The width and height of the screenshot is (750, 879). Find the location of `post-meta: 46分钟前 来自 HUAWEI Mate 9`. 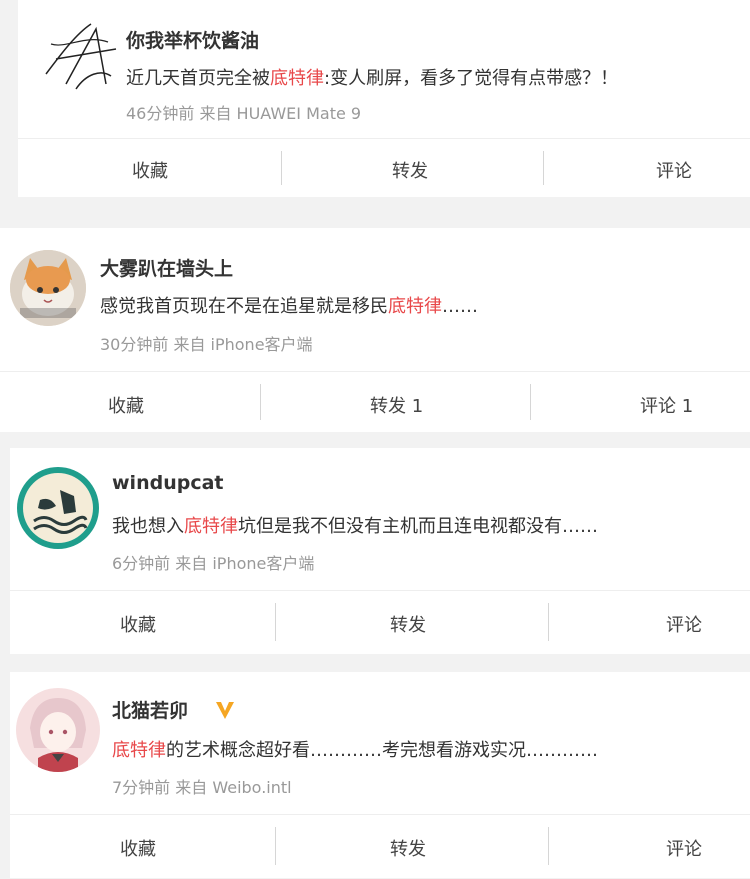

post-meta: 46分钟前 来自 HUAWEI Mate 9 is located at coordinates (244, 113).